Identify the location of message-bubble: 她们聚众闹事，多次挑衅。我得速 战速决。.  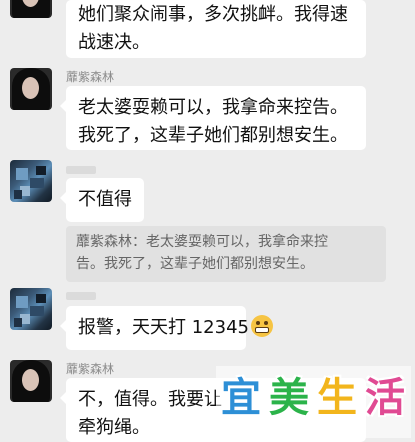
(216, 29).